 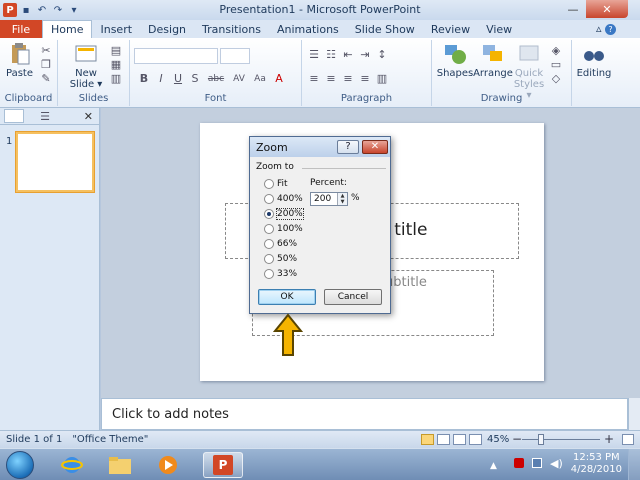 What do you see at coordinates (283, 199) in the screenshot?
I see `zoom-option-400: 400%` at bounding box center [283, 199].